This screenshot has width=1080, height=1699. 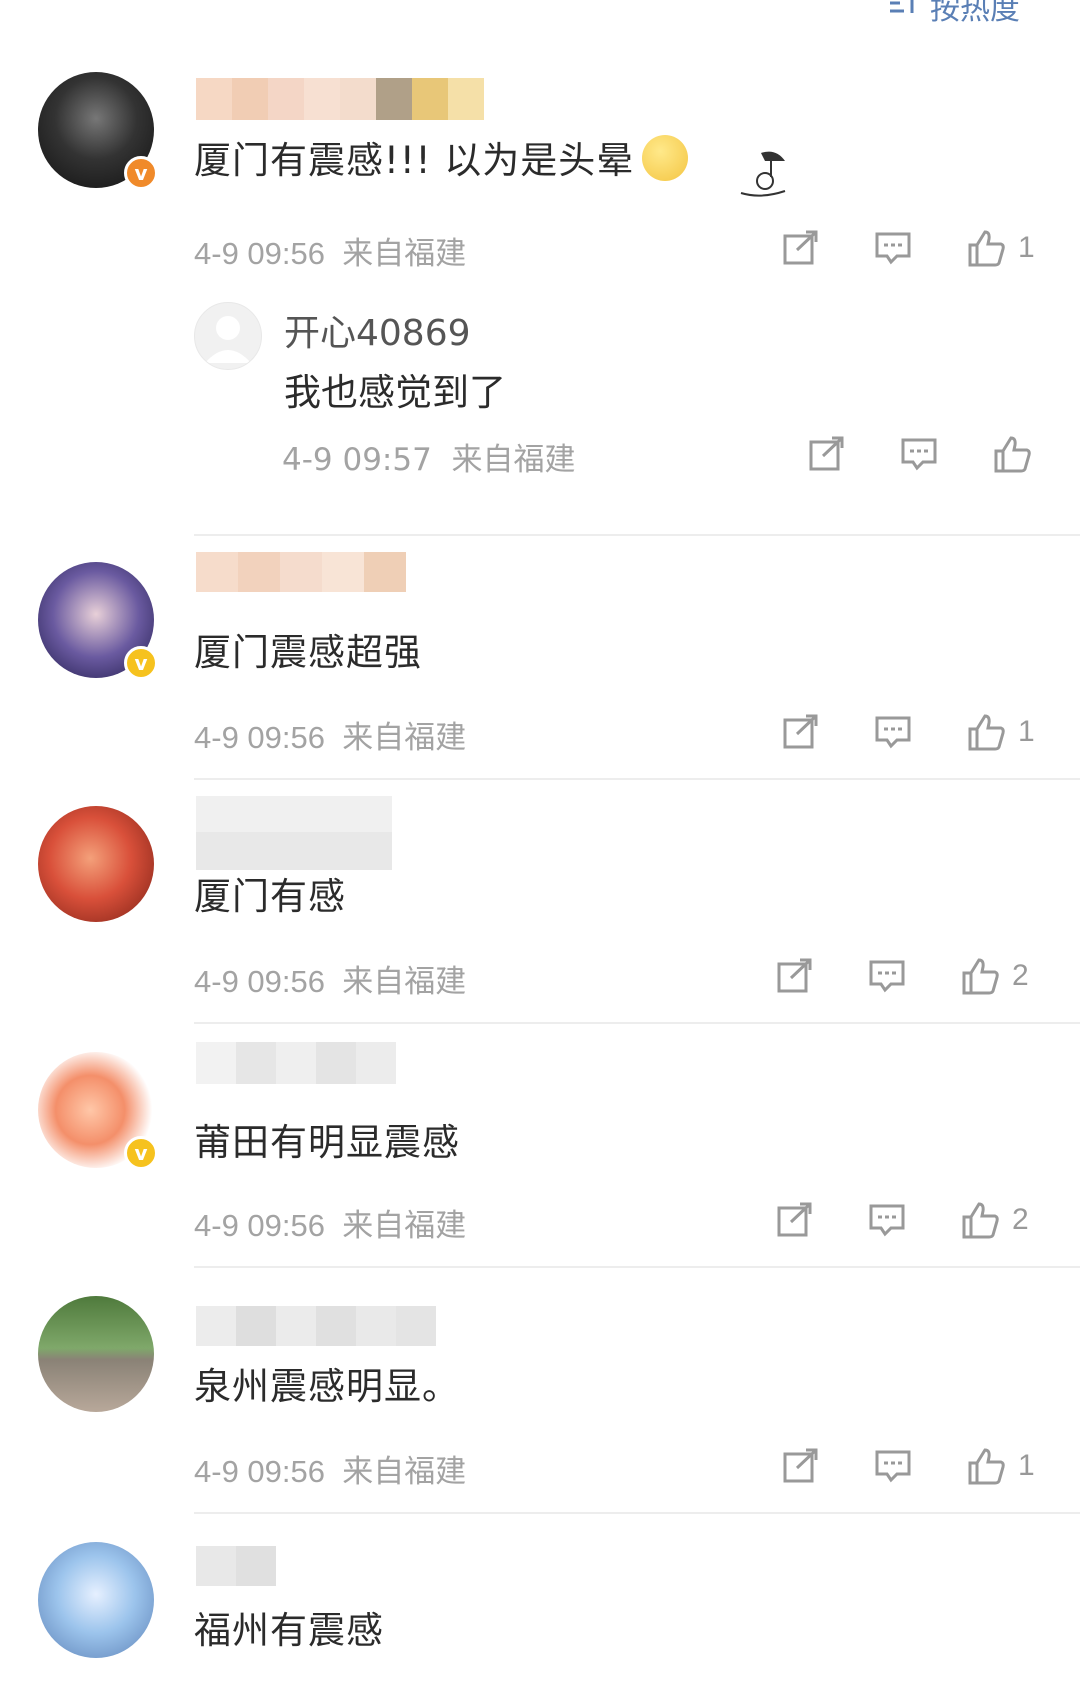 I want to click on sort-icon, so click(x=905, y=12).